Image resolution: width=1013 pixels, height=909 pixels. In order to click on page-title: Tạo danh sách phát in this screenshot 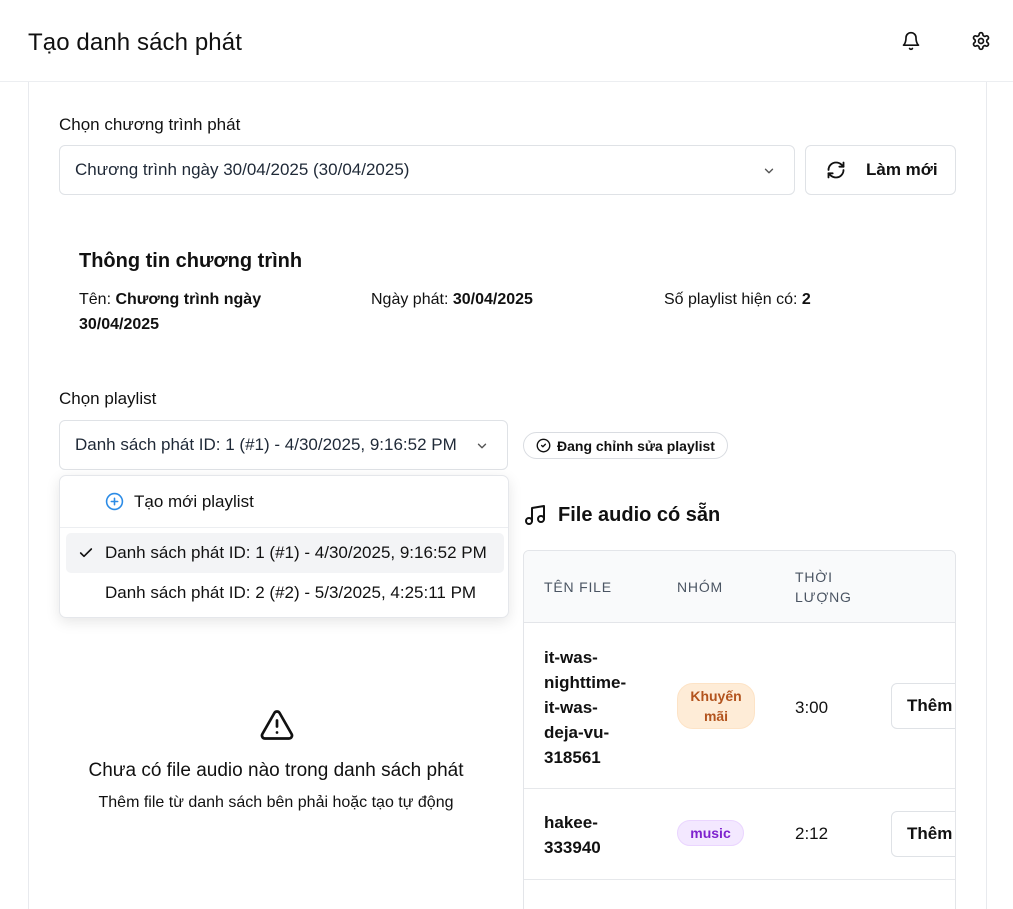, I will do `click(135, 42)`.